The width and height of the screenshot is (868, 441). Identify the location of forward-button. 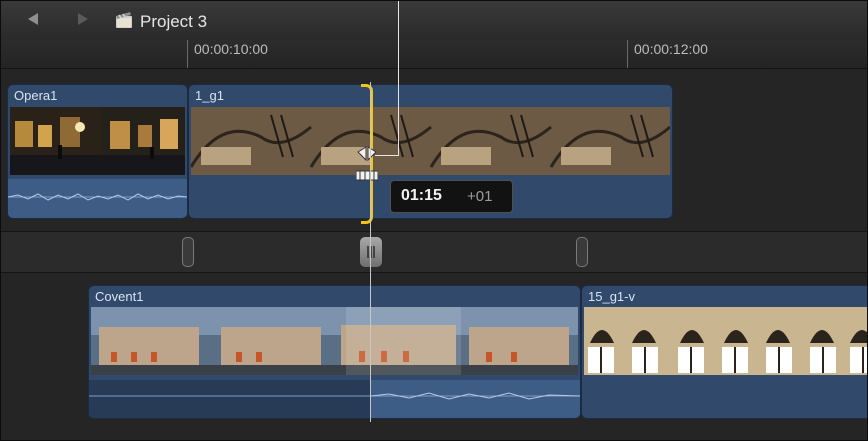
(83, 19).